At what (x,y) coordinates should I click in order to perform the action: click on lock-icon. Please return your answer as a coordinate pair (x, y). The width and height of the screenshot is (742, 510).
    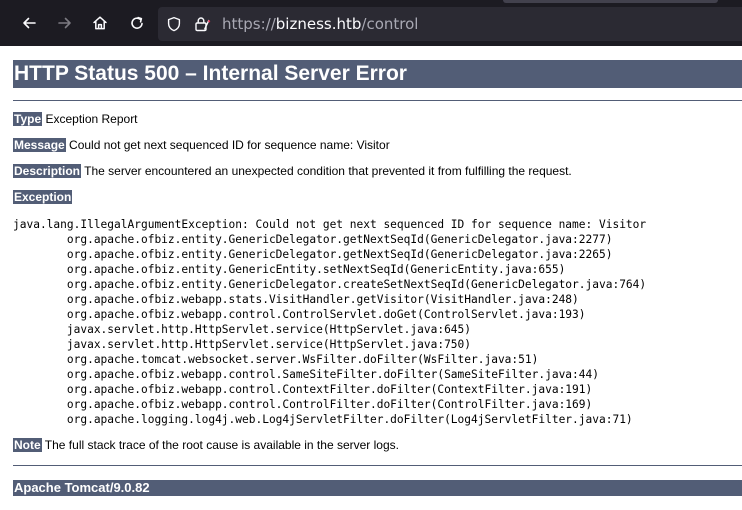
    Looking at the image, I should click on (202, 24).